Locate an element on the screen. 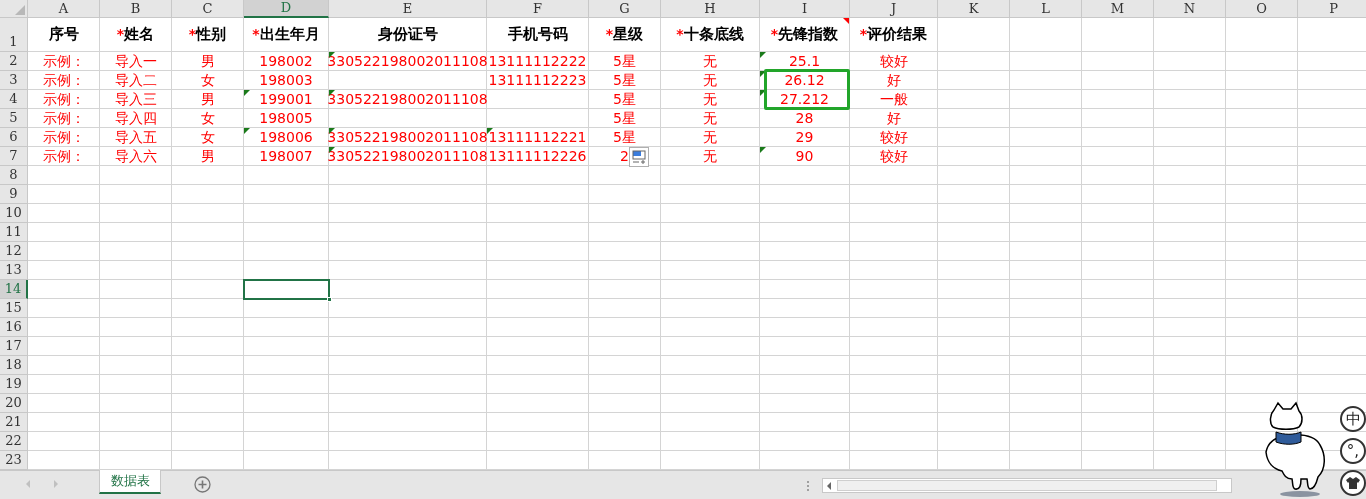 The height and width of the screenshot is (499, 1366). sheet-tab: 数据表 is located at coordinates (130, 482).